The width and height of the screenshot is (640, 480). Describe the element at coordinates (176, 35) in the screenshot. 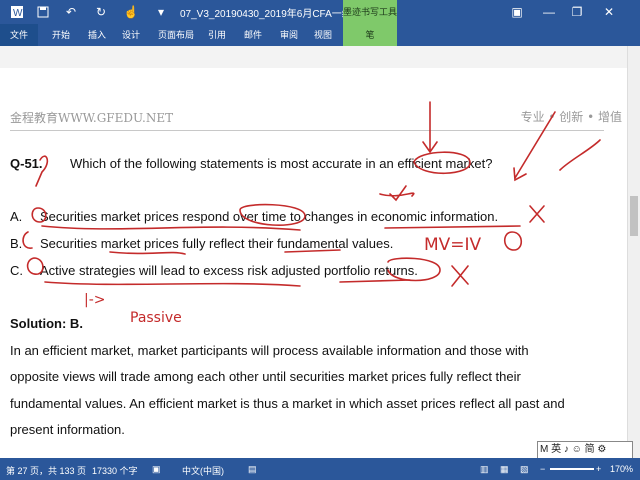

I see `tab-layout: 页面布局` at that location.